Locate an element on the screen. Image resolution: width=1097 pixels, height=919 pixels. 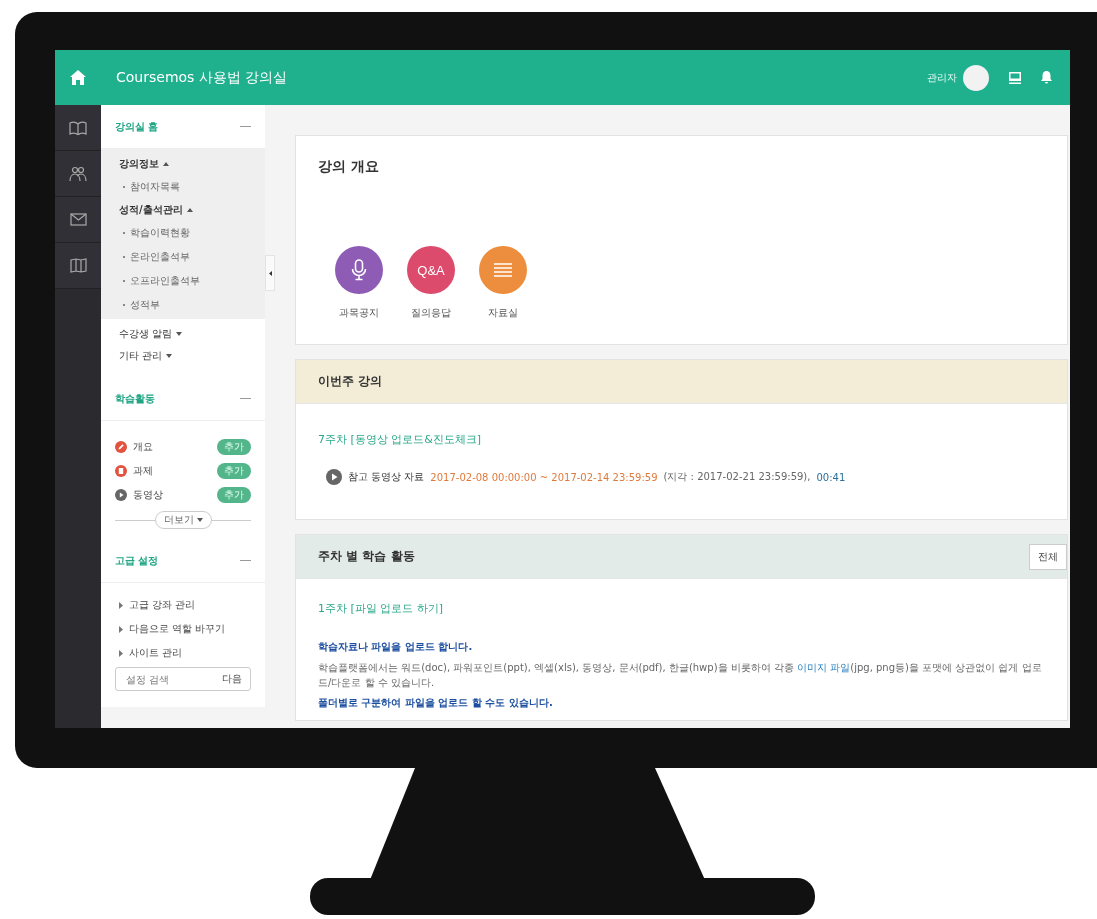
submenu-item: 참여자목록 is located at coordinates (183, 187).